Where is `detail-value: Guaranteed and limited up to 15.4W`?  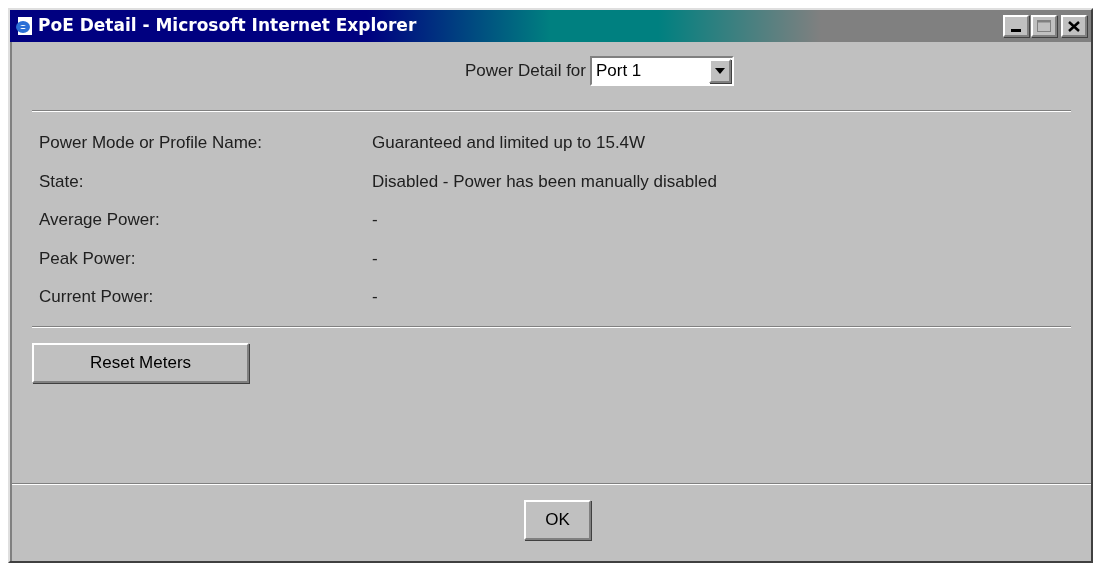 detail-value: Guaranteed and limited up to 15.4W is located at coordinates (509, 143).